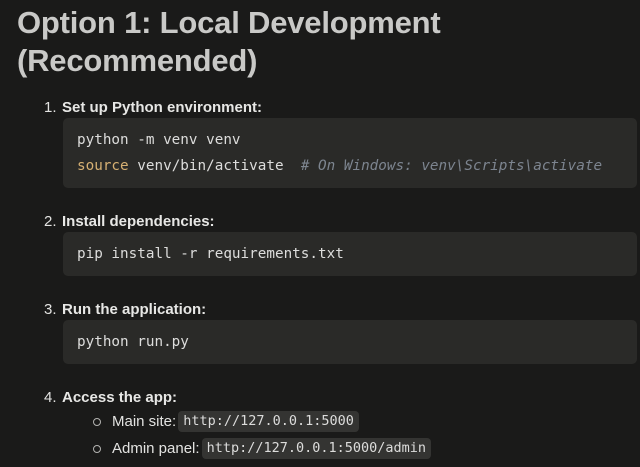  Describe the element at coordinates (366, 421) in the screenshot. I see `sub-bullet-item: Main site: http://127.0.0.1:5000` at that location.